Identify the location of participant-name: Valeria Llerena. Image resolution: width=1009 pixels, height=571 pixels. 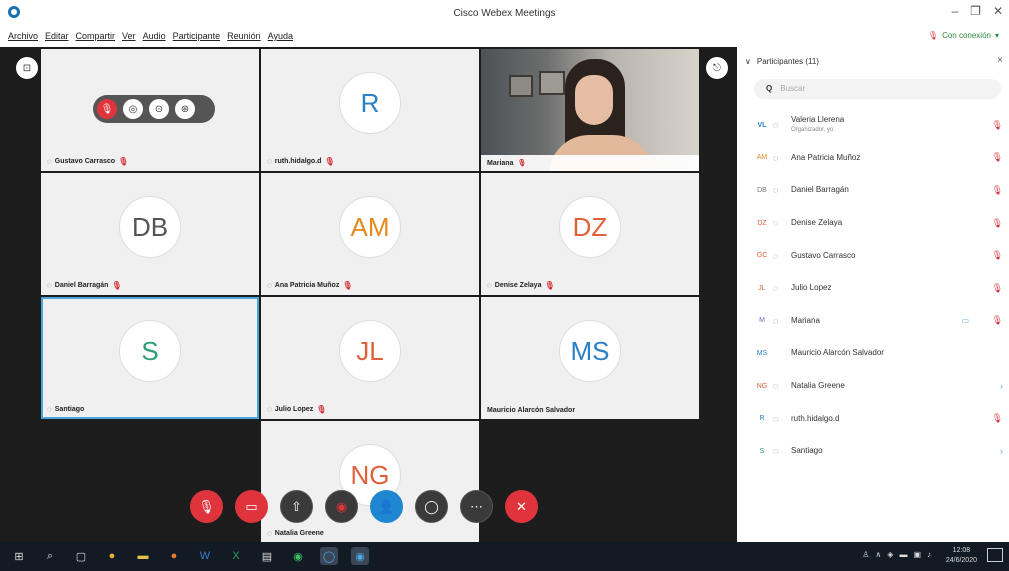
(818, 120).